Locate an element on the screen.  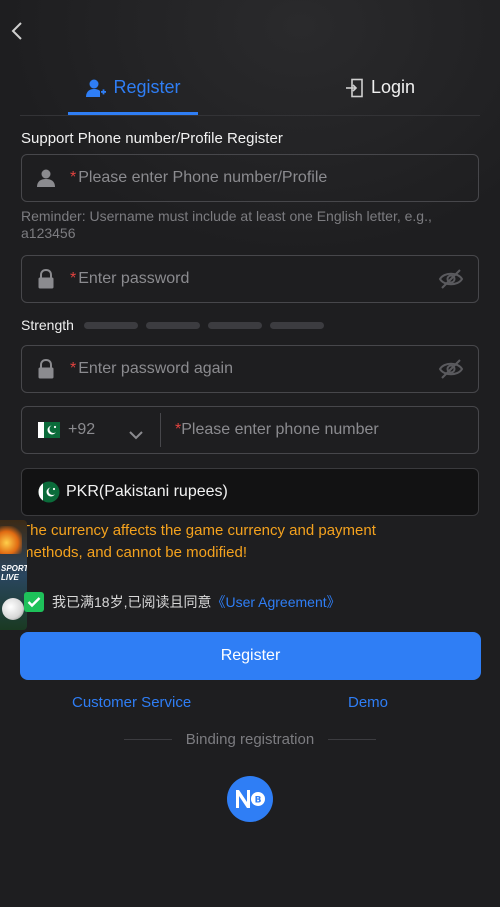
username-field: * Please enter Phone number/Profile is located at coordinates (250, 178).